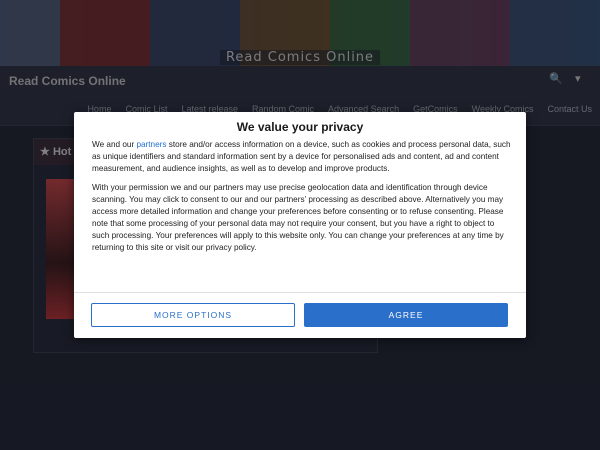  What do you see at coordinates (151, 144) in the screenshot?
I see `partners-link: partners` at bounding box center [151, 144].